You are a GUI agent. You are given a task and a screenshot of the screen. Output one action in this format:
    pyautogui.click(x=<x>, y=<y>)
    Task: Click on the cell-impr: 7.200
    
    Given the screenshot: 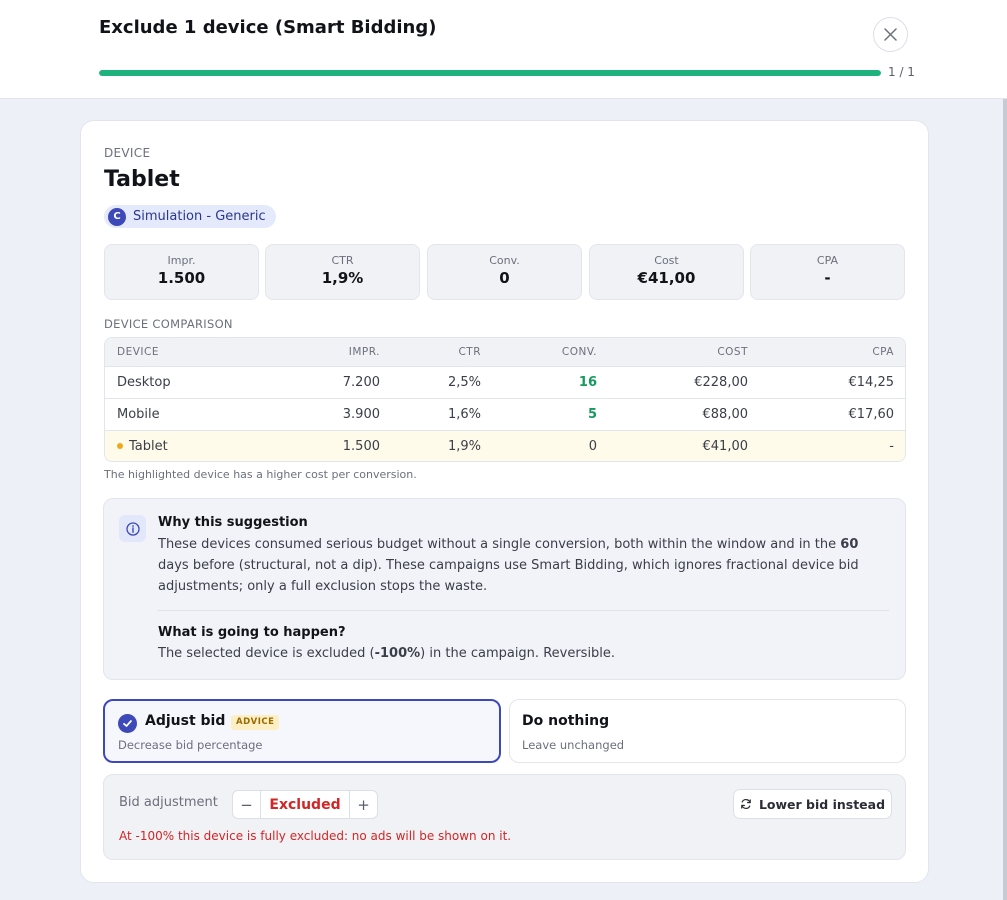 What is the action you would take?
    pyautogui.click(x=361, y=382)
    